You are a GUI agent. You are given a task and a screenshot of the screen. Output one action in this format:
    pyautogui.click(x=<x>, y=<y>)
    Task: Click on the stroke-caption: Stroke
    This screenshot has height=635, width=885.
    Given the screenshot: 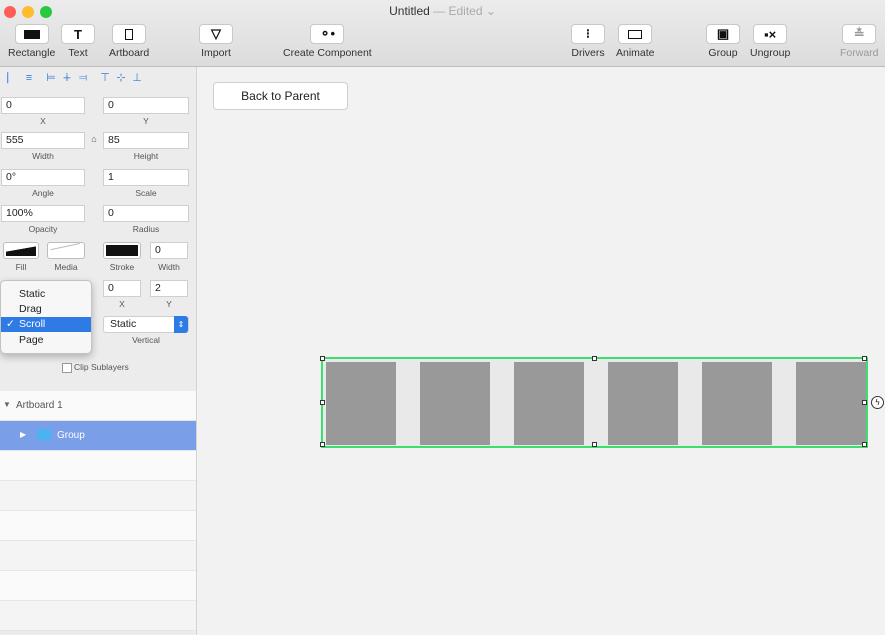 What is the action you would take?
    pyautogui.click(x=122, y=267)
    